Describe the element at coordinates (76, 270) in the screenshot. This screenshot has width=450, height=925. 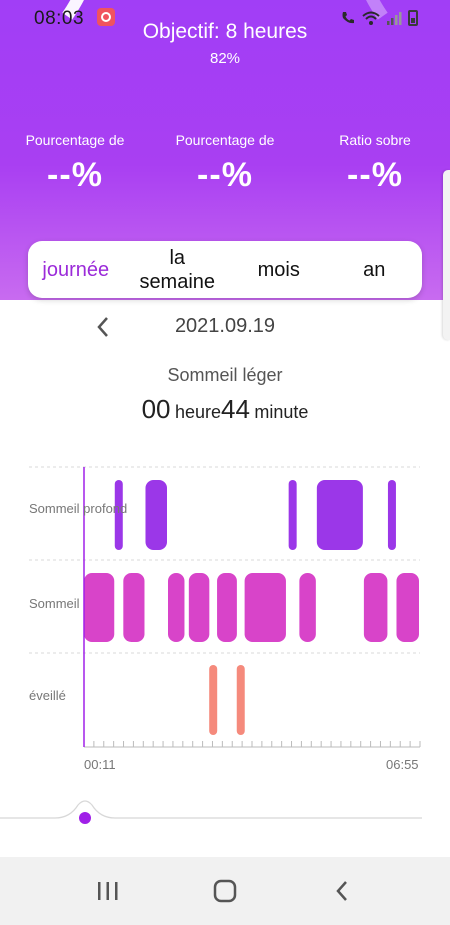
I see `tab-day: journée` at that location.